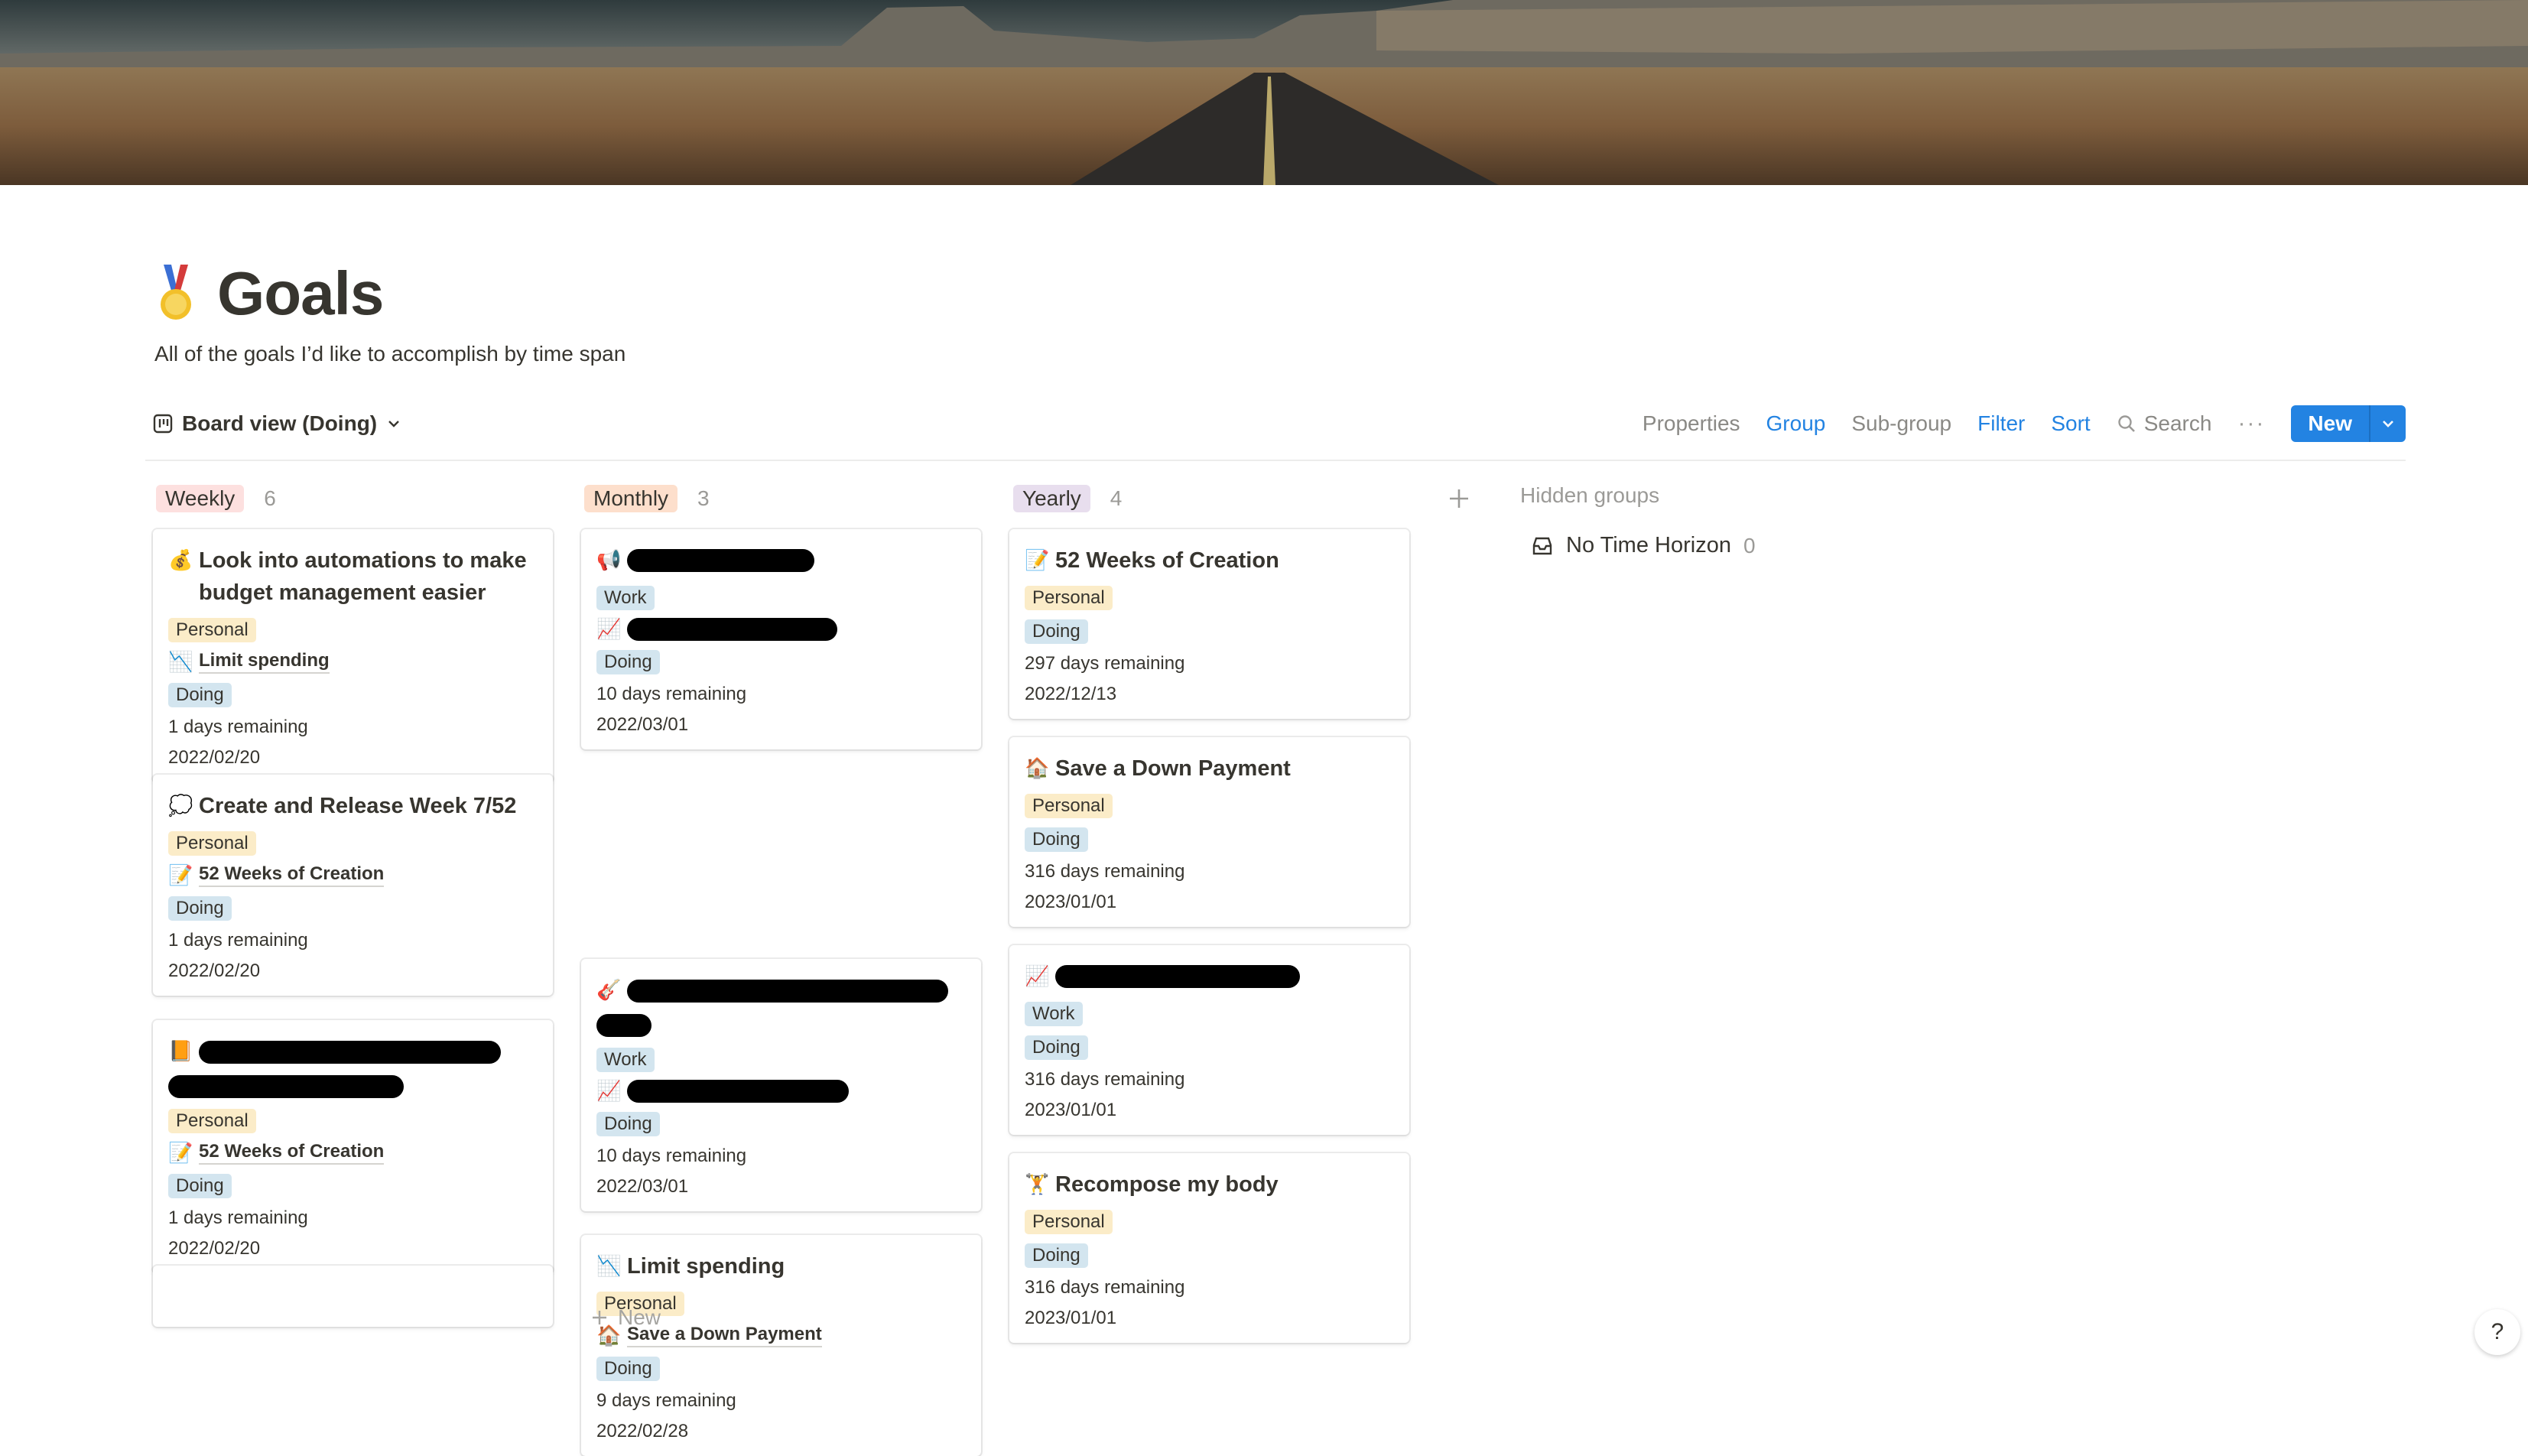 The width and height of the screenshot is (2528, 1456). I want to click on cover-image, so click(1264, 92).